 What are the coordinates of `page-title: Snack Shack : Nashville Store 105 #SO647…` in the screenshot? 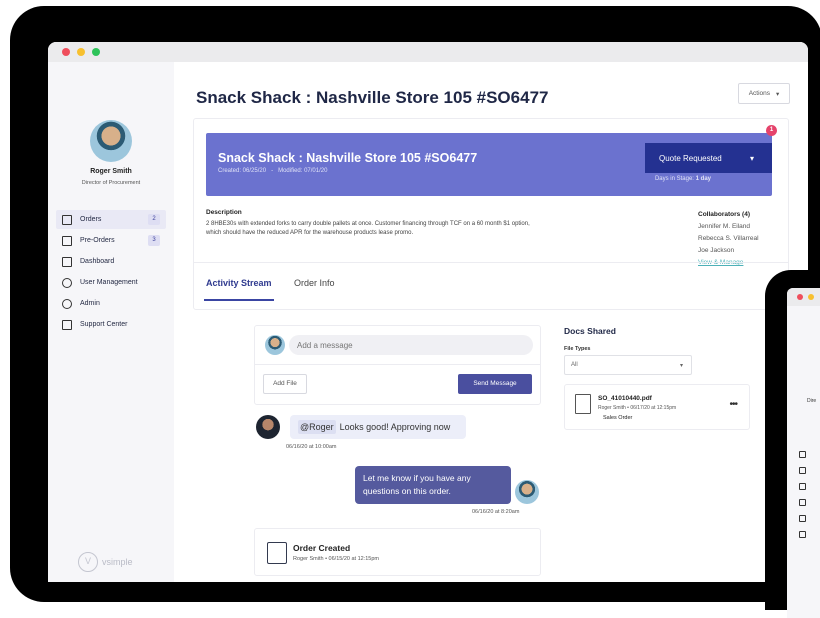 It's located at (372, 97).